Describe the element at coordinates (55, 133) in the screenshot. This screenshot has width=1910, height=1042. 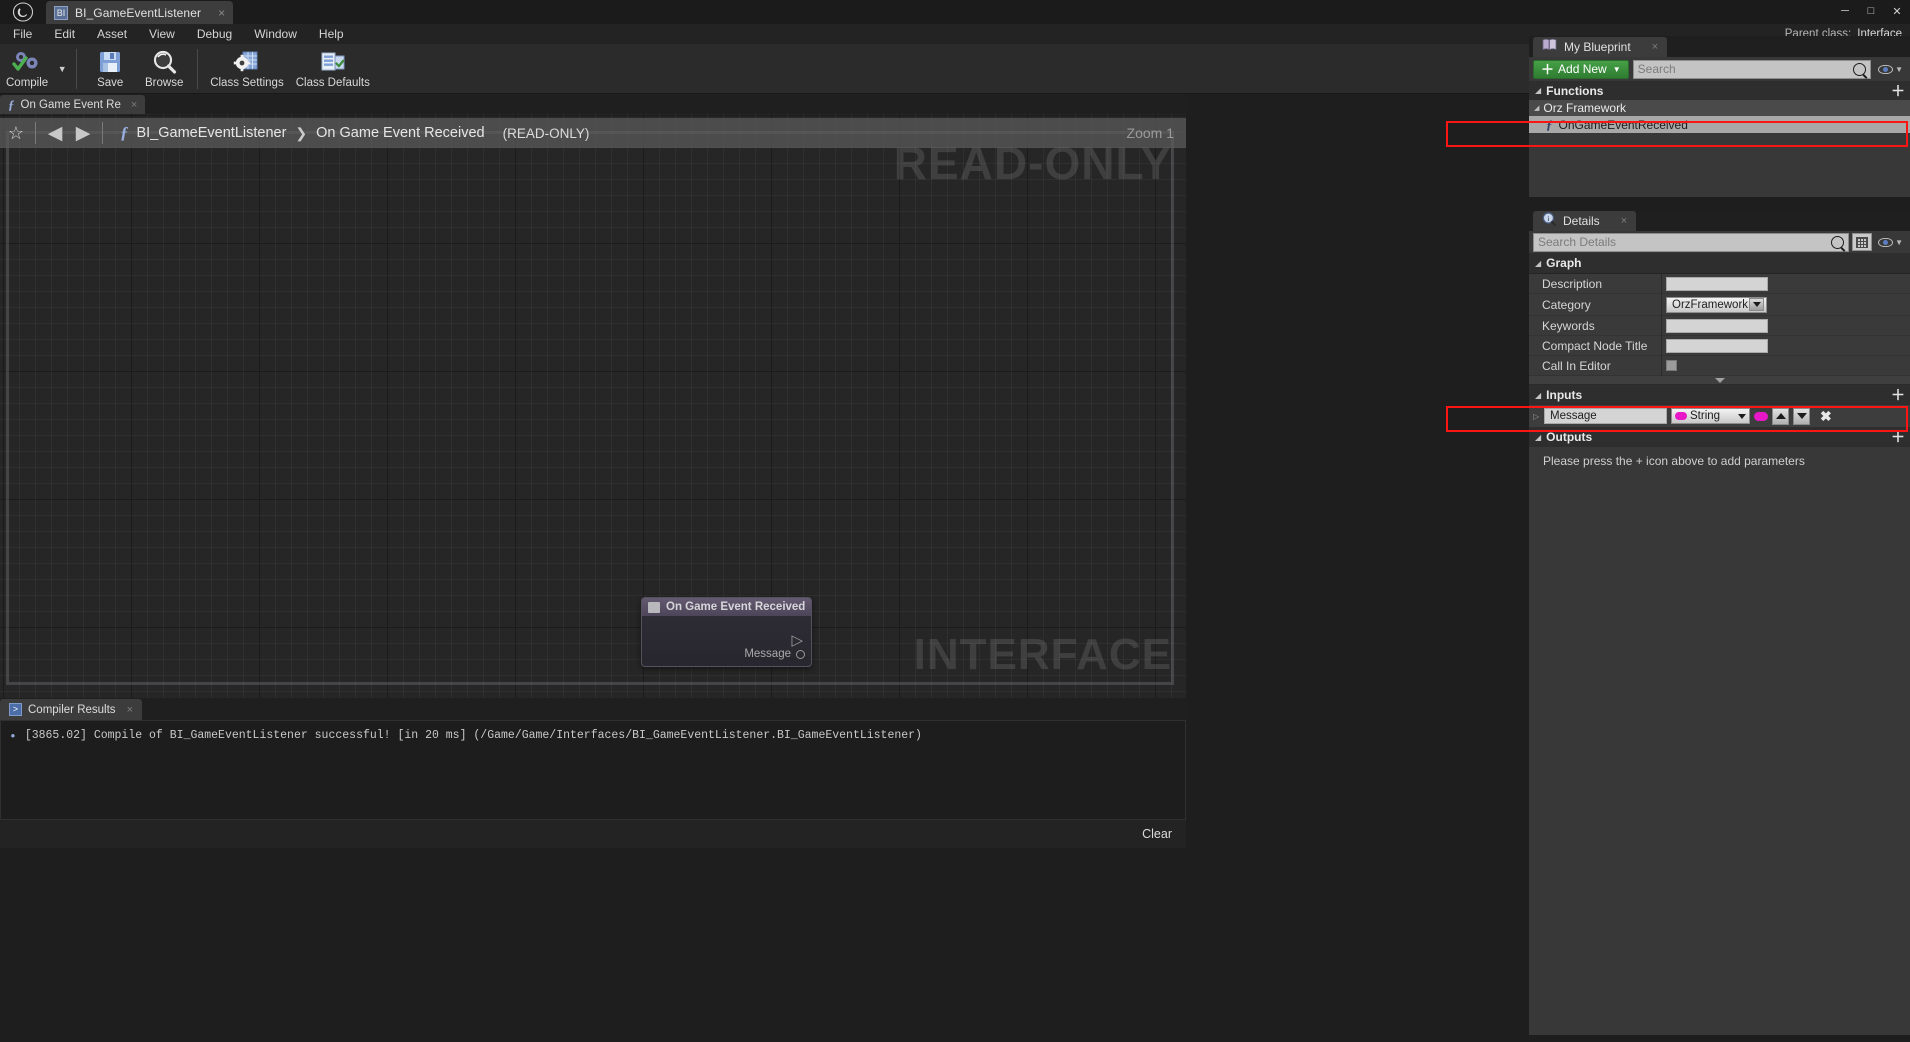
I see `back-arrow-icon: ◀` at that location.